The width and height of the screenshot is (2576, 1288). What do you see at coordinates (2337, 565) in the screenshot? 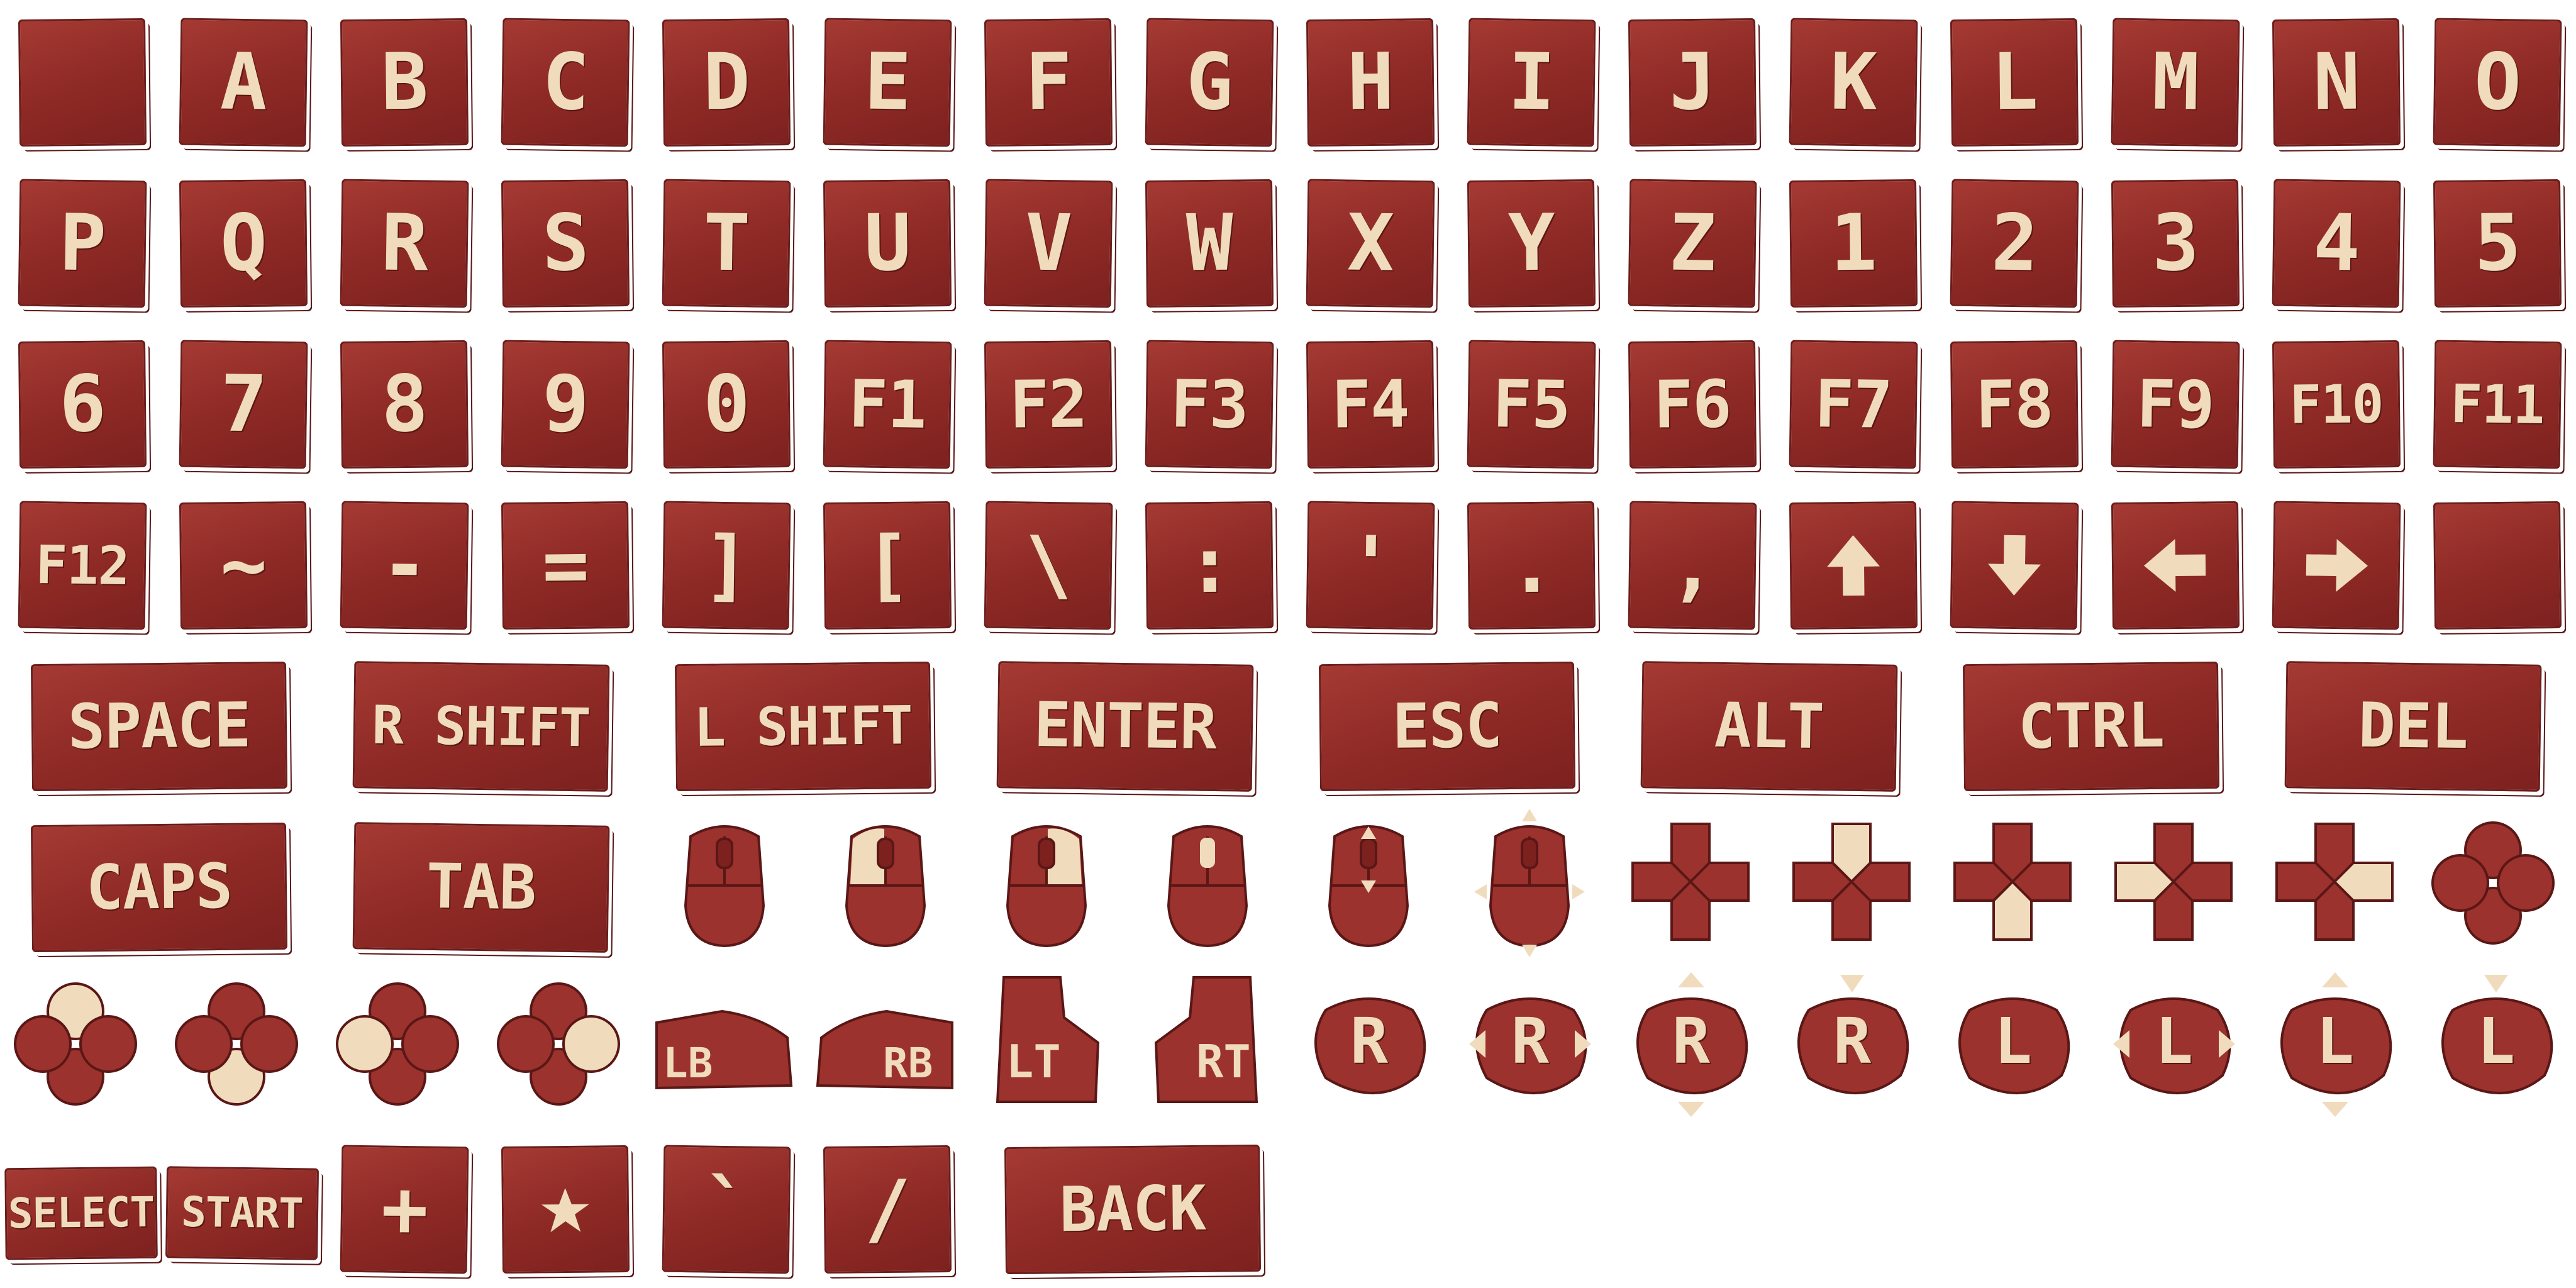
I see `arrow-right-icon` at bounding box center [2337, 565].